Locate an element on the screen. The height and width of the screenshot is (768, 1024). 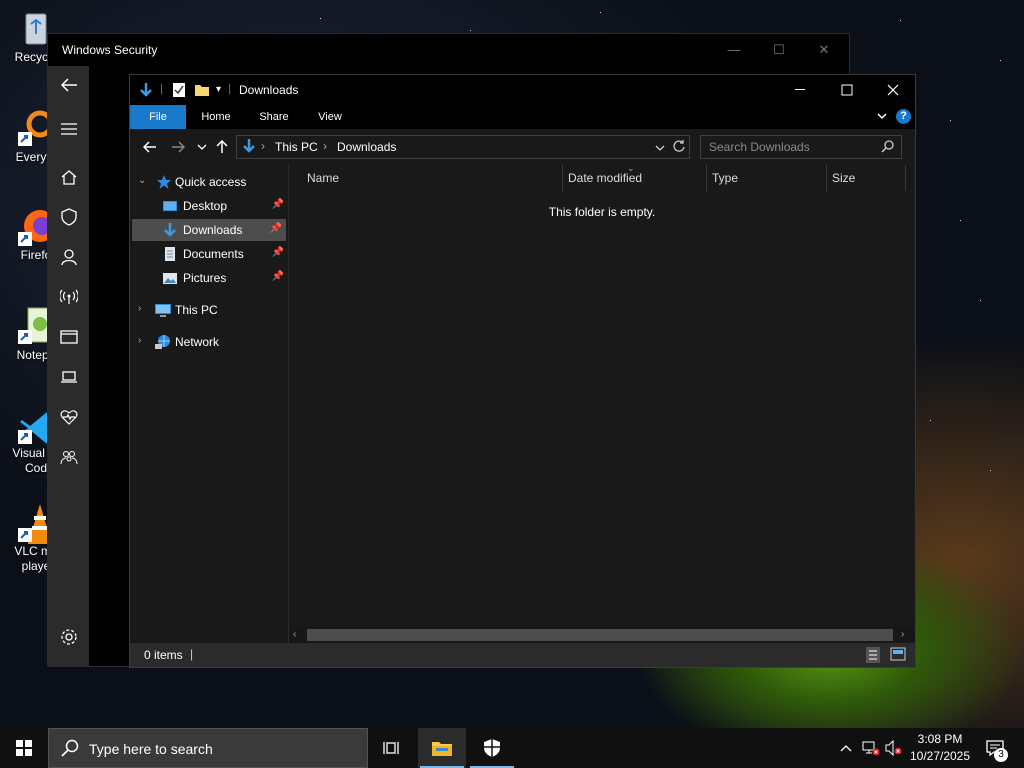
windows-logo-icon is located at coordinates (24, 748).